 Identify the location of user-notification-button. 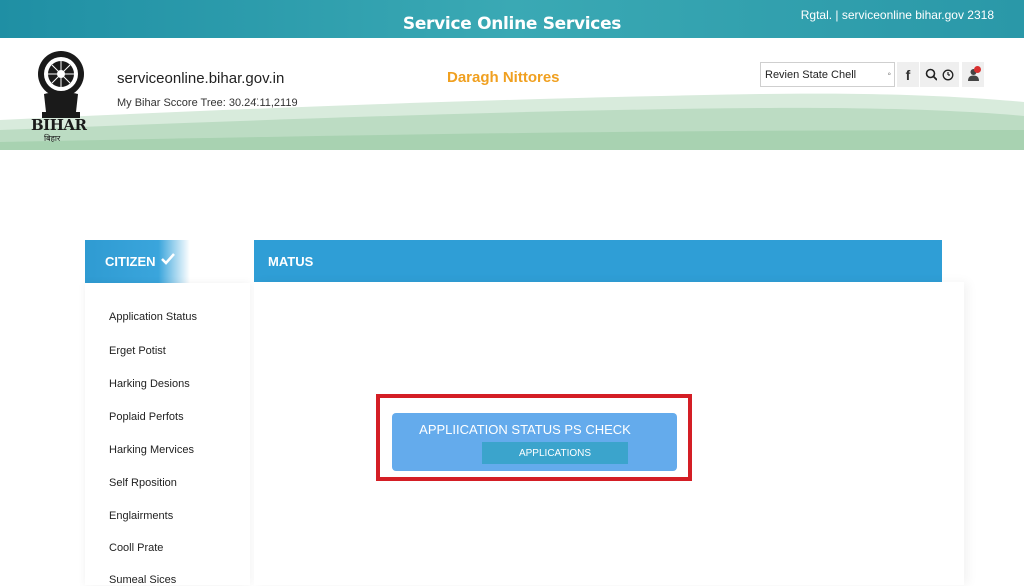
(973, 74).